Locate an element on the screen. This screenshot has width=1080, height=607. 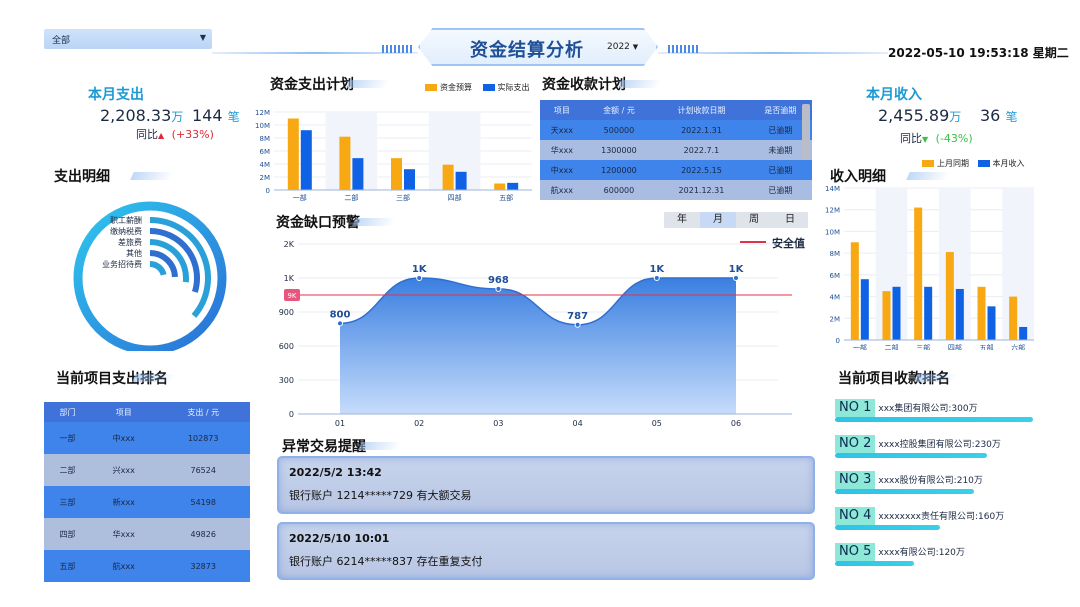
segment-year: 年 is located at coordinates (682, 220).